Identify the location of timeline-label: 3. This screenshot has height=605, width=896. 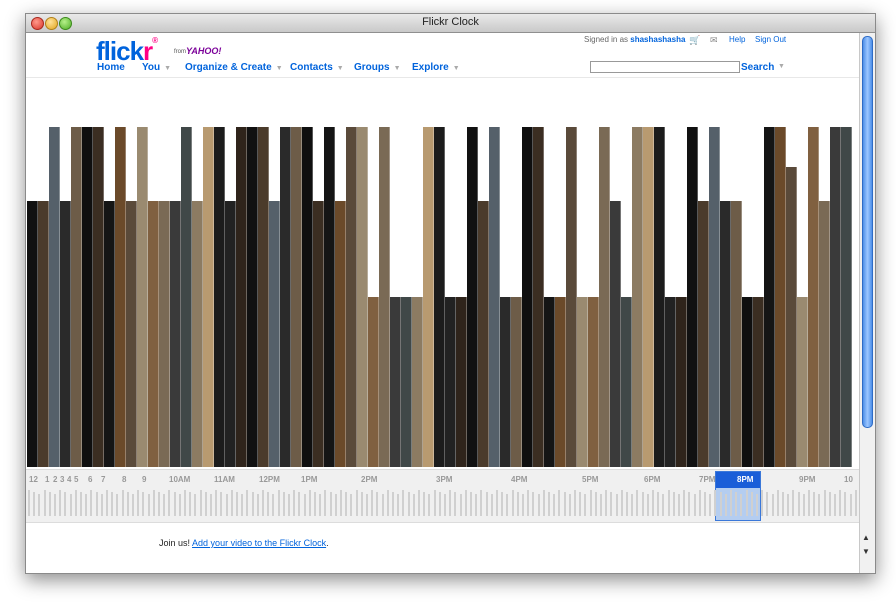
(62, 479).